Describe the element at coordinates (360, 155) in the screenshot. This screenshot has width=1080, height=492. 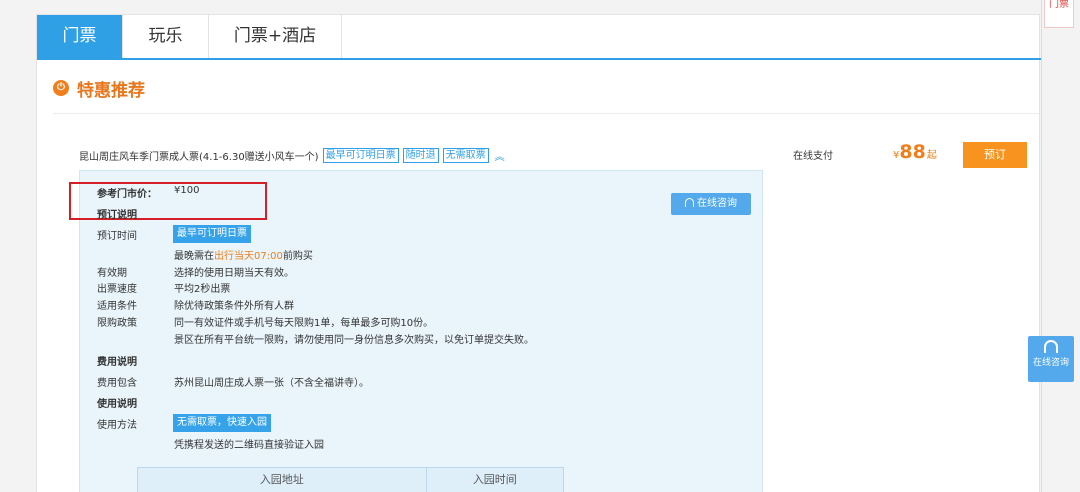
I see `tag-earliest-booking: 最早可订明日票` at that location.